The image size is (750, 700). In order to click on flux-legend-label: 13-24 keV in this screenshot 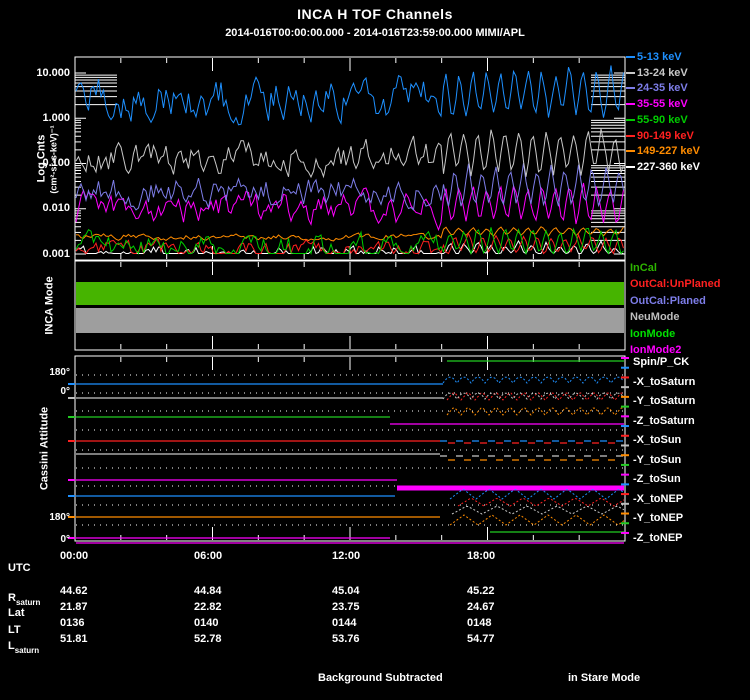, I will do `click(662, 72)`.